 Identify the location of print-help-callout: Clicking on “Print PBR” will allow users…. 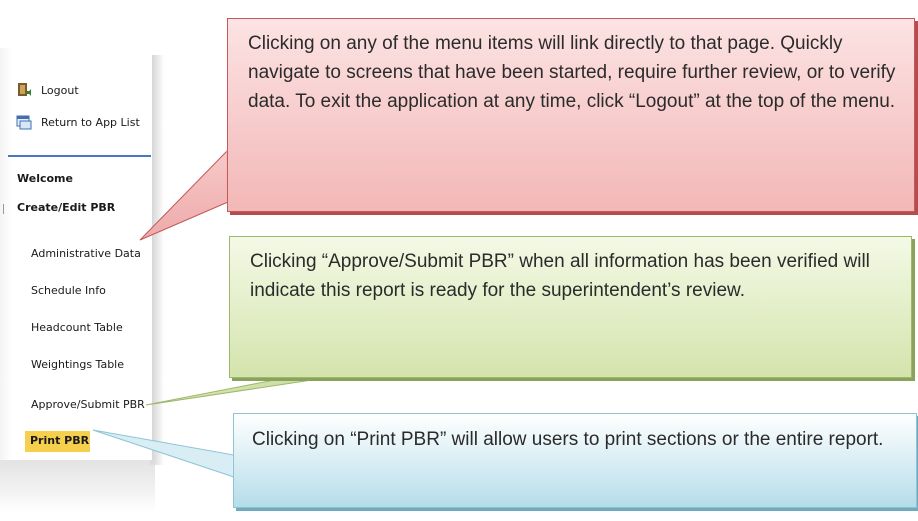
(575, 460).